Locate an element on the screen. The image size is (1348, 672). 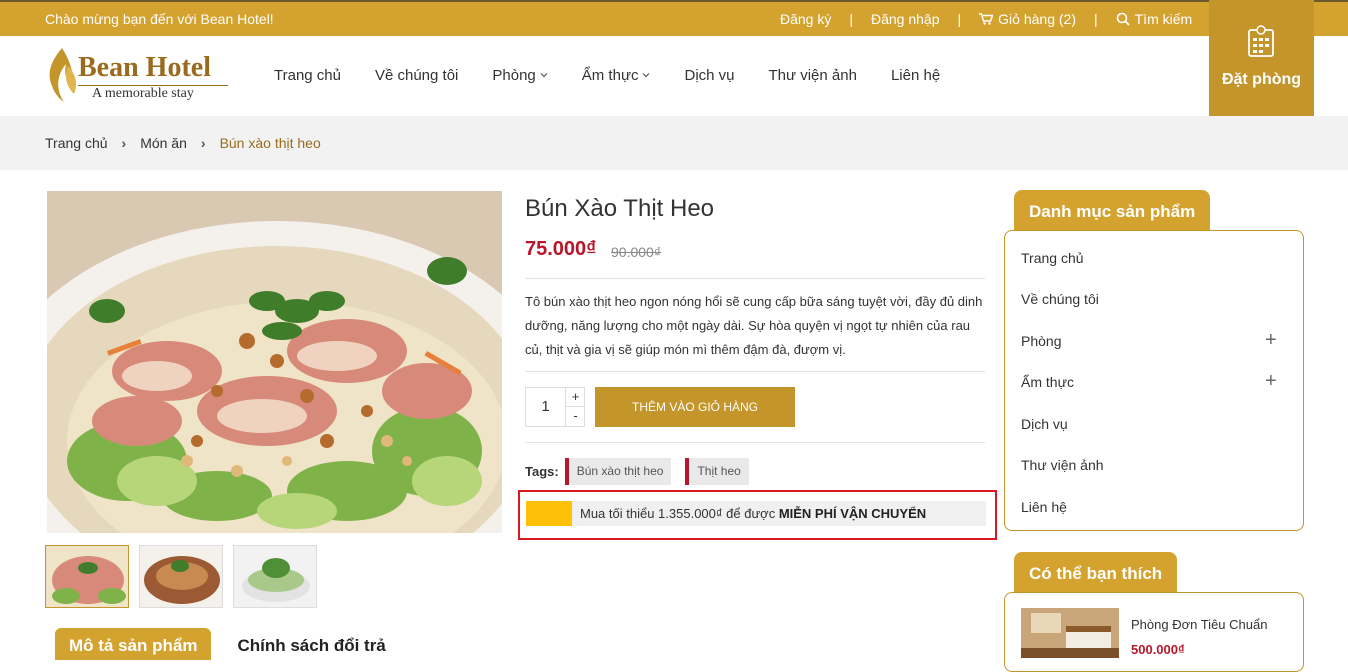
shipping-highlight: MIỄN PHÍ VẬN CHUYỂN is located at coordinates (852, 513).